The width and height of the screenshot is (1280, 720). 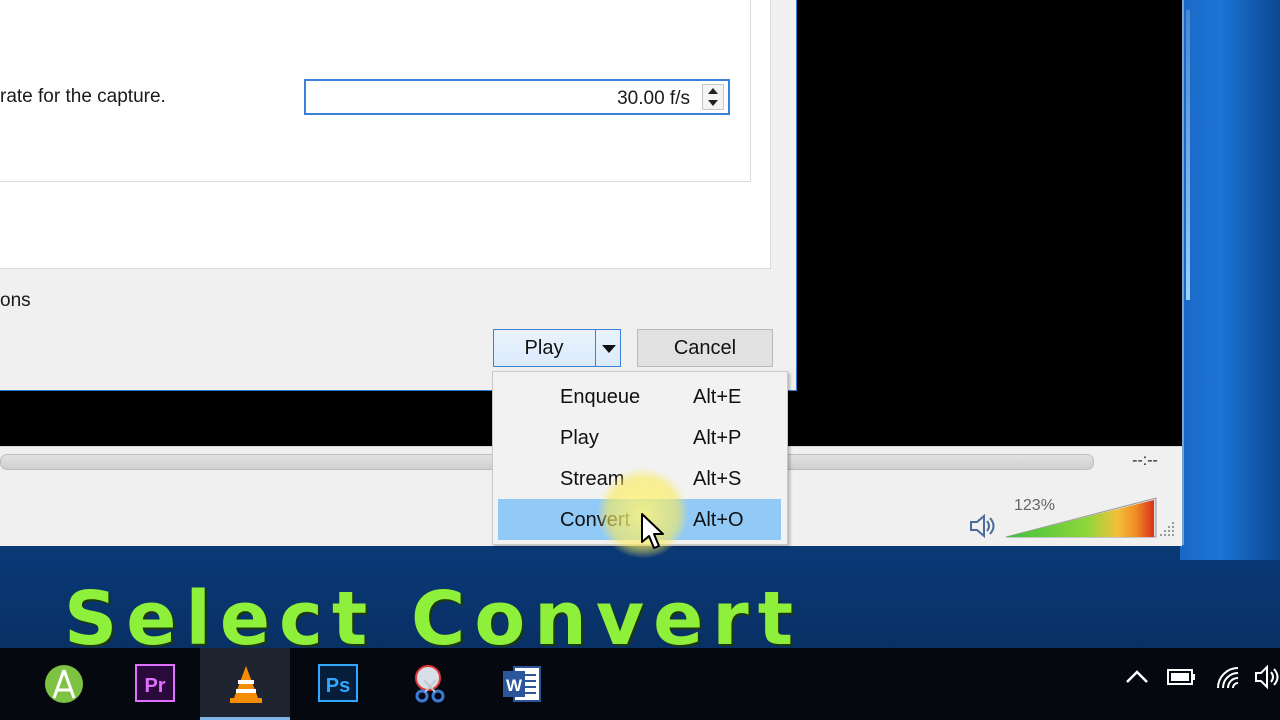 What do you see at coordinates (517, 97) in the screenshot?
I see `frame-rate-input: 30.00 f/s` at bounding box center [517, 97].